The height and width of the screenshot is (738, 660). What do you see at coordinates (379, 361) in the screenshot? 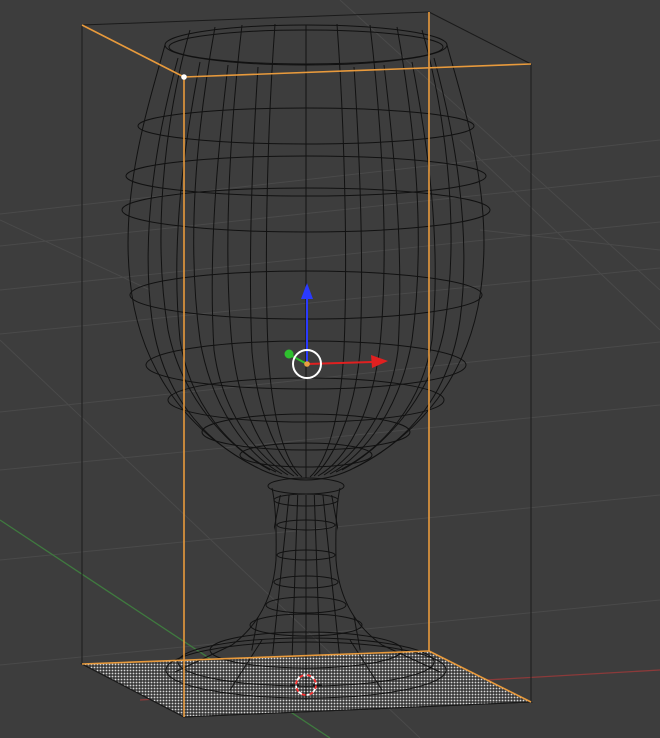
I see `x-arrow-icon` at bounding box center [379, 361].